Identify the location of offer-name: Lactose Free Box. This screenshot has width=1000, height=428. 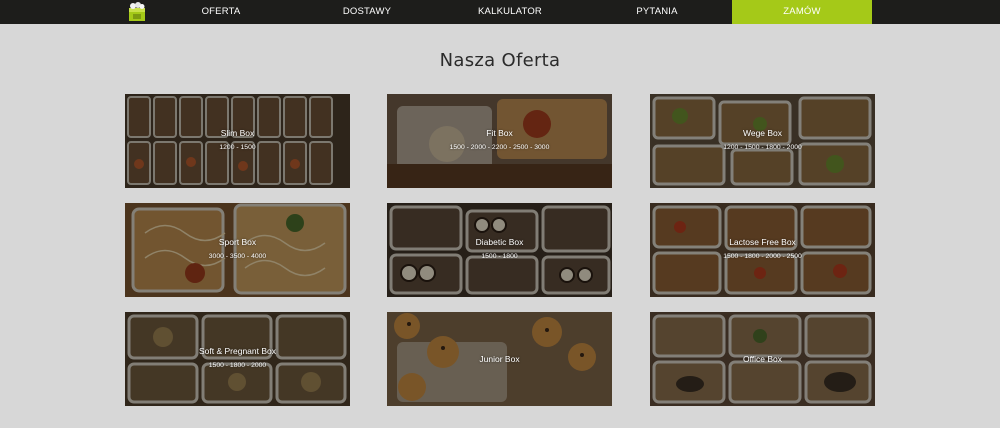
(762, 242).